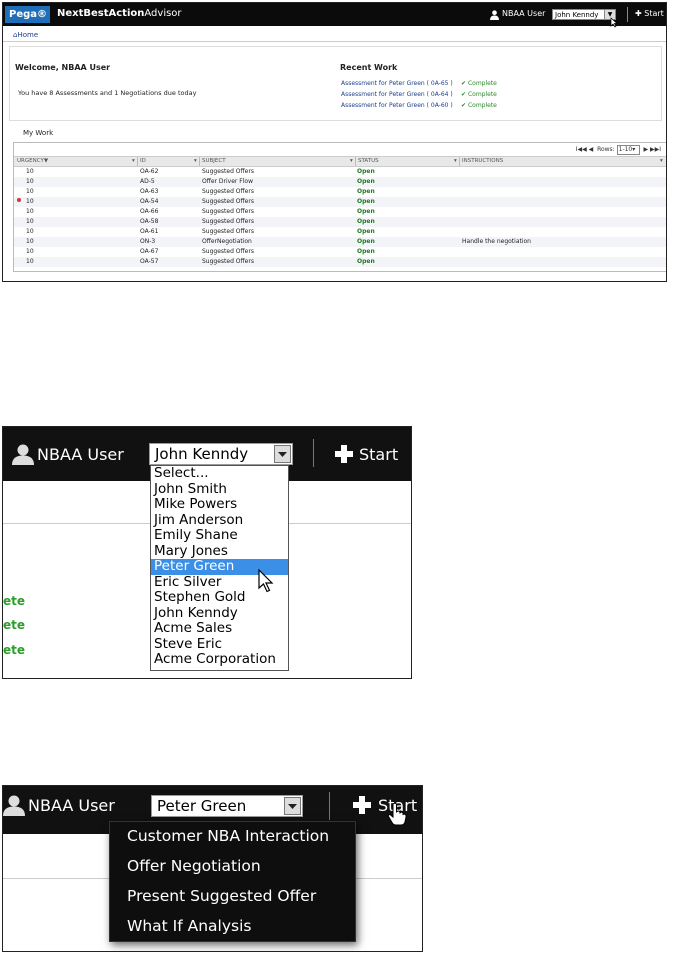  I want to click on cell-id: OA-67, so click(149, 251).